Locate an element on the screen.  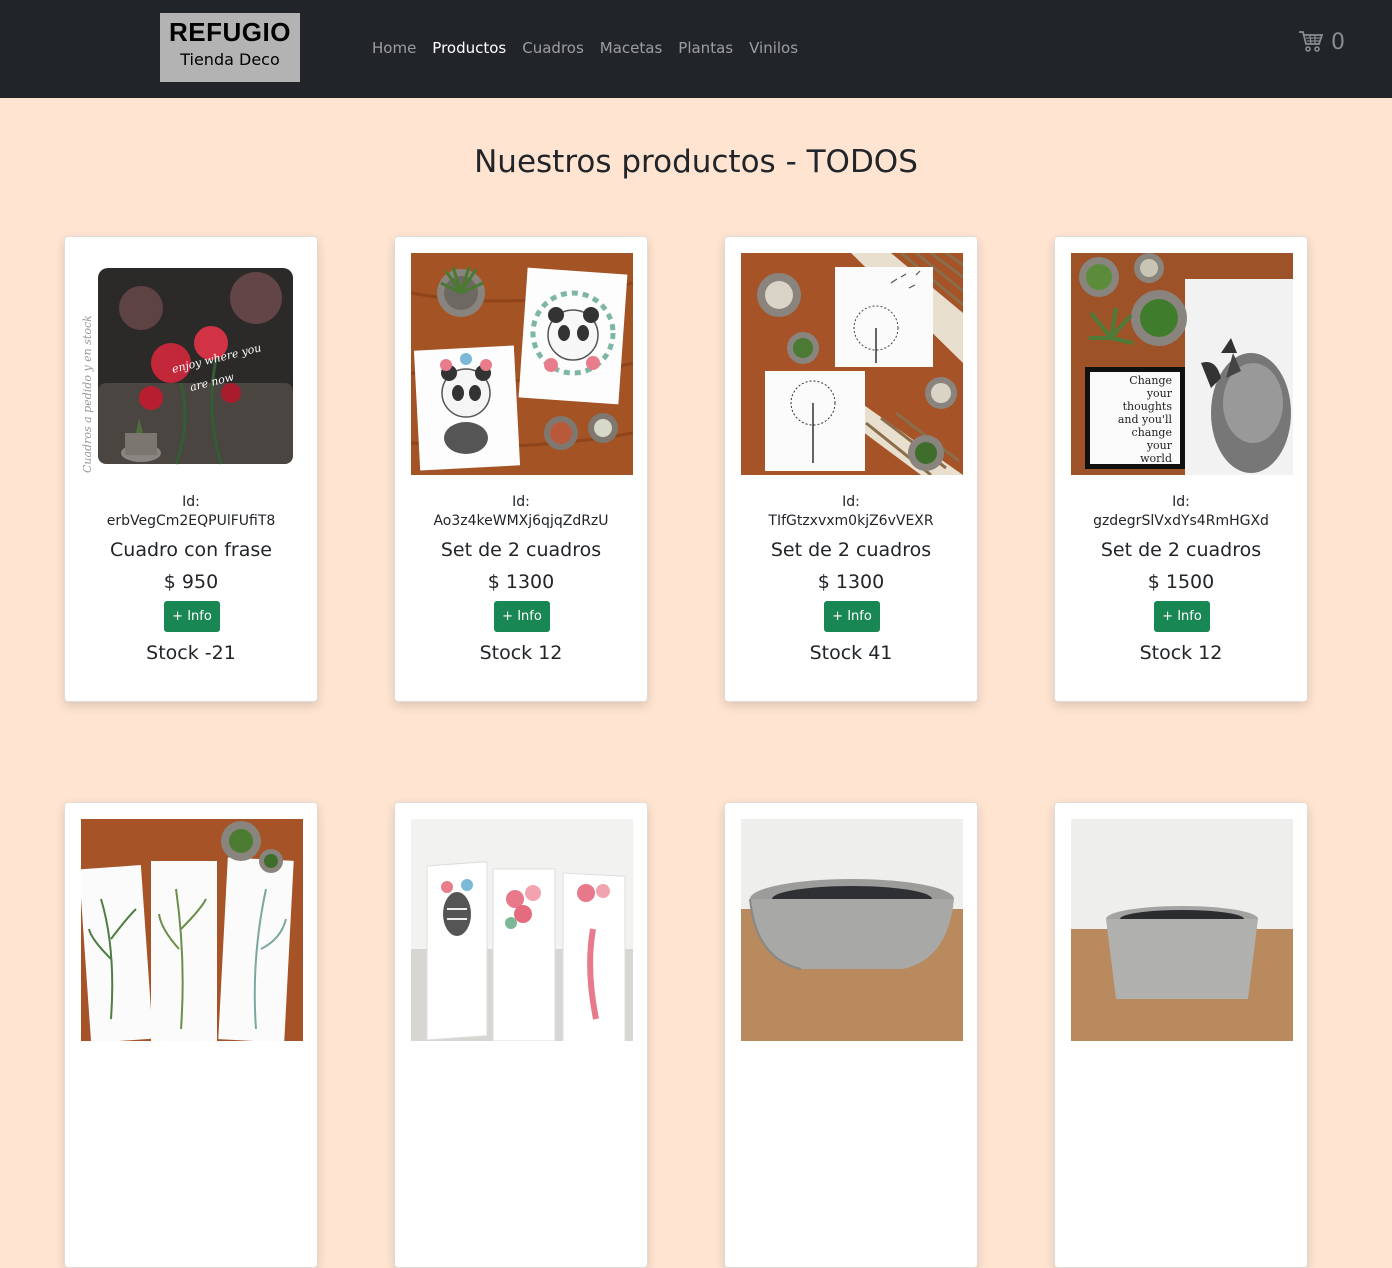
product-stock: Stock -21 is located at coordinates (191, 653).